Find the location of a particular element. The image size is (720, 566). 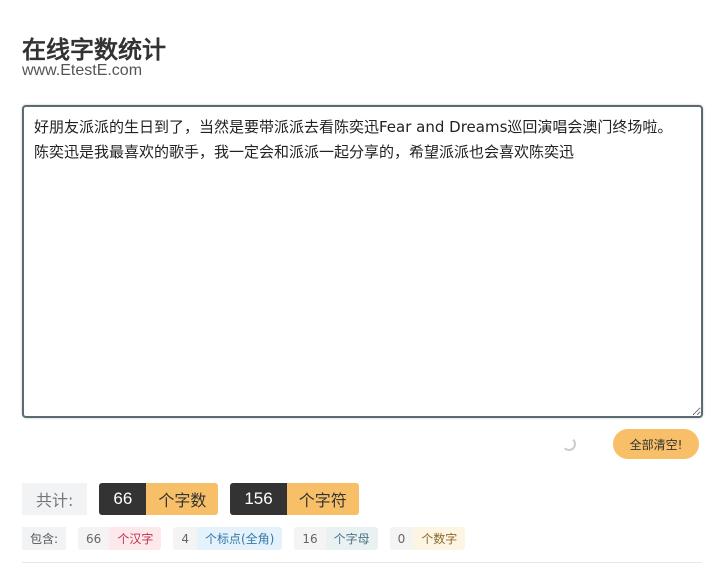

symbol-count-unit: 个字符 is located at coordinates (322, 499).